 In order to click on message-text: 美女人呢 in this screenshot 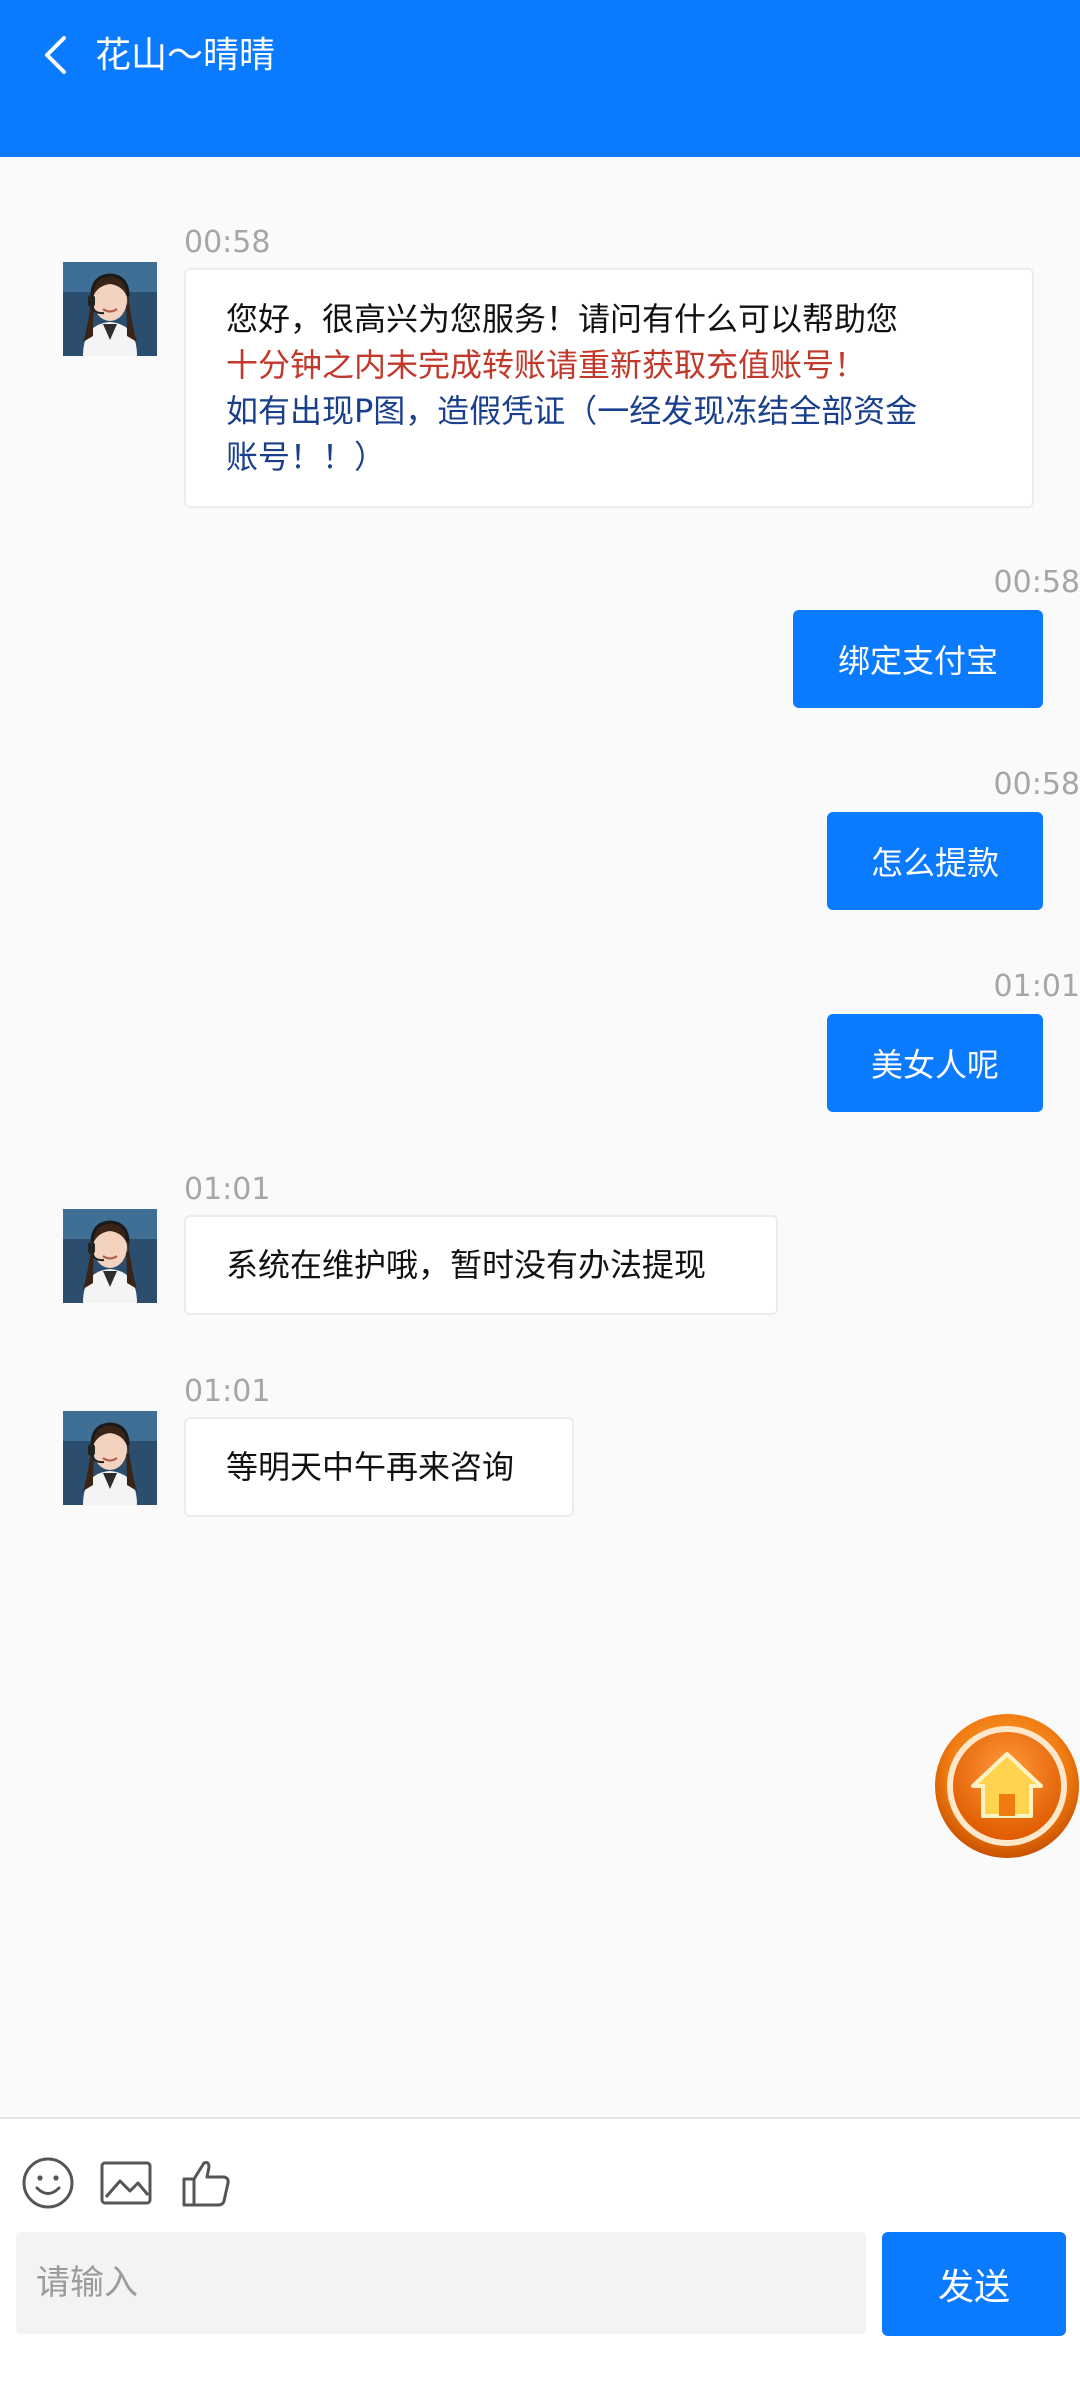, I will do `click(934, 1065)`.